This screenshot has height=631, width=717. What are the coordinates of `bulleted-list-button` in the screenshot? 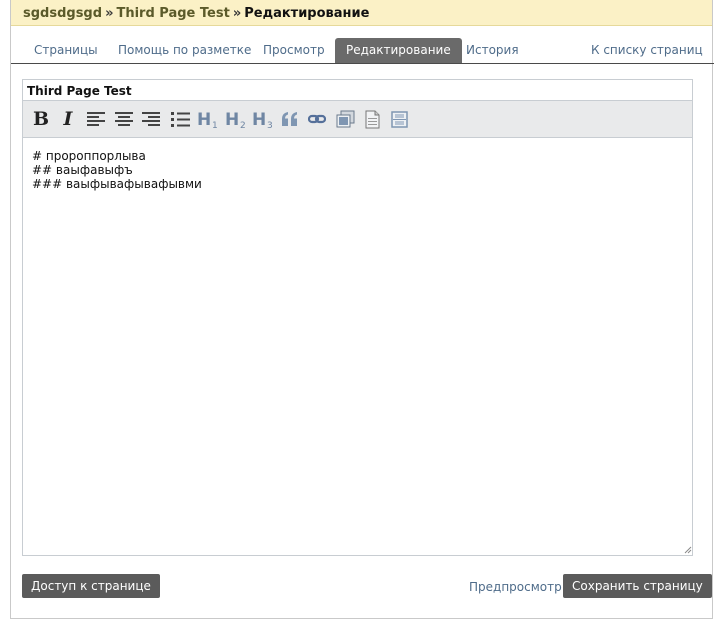 It's located at (180, 119).